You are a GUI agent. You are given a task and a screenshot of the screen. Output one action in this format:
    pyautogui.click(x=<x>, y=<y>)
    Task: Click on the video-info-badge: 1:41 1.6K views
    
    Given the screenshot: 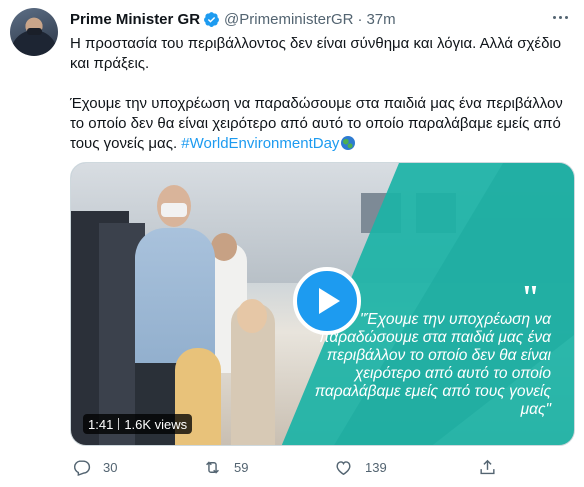 What is the action you would take?
    pyautogui.click(x=138, y=424)
    